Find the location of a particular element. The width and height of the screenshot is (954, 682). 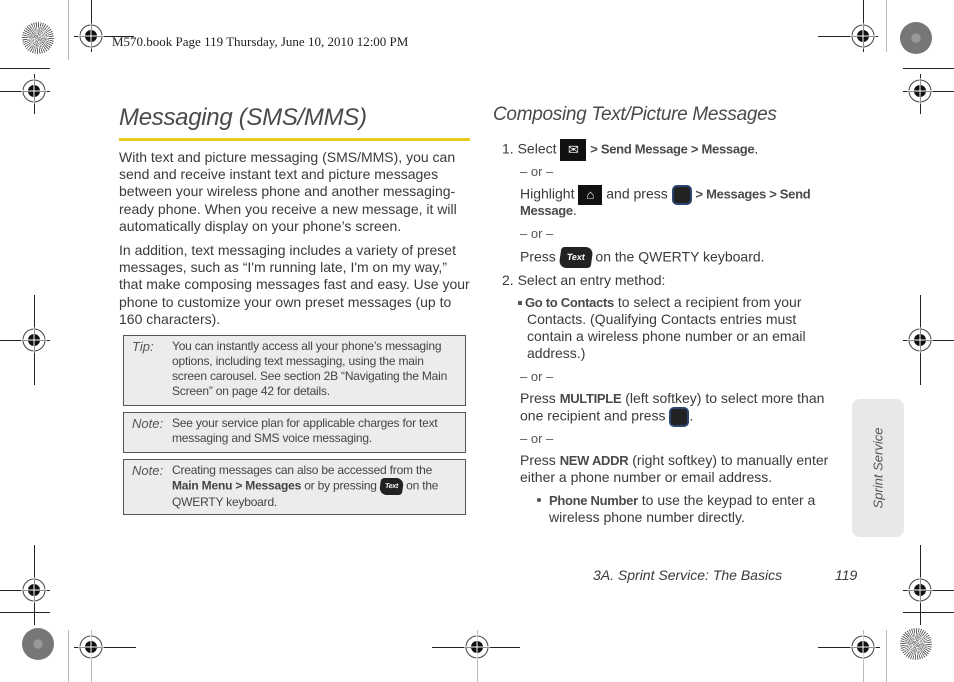

page-number: 119 is located at coordinates (846, 575).